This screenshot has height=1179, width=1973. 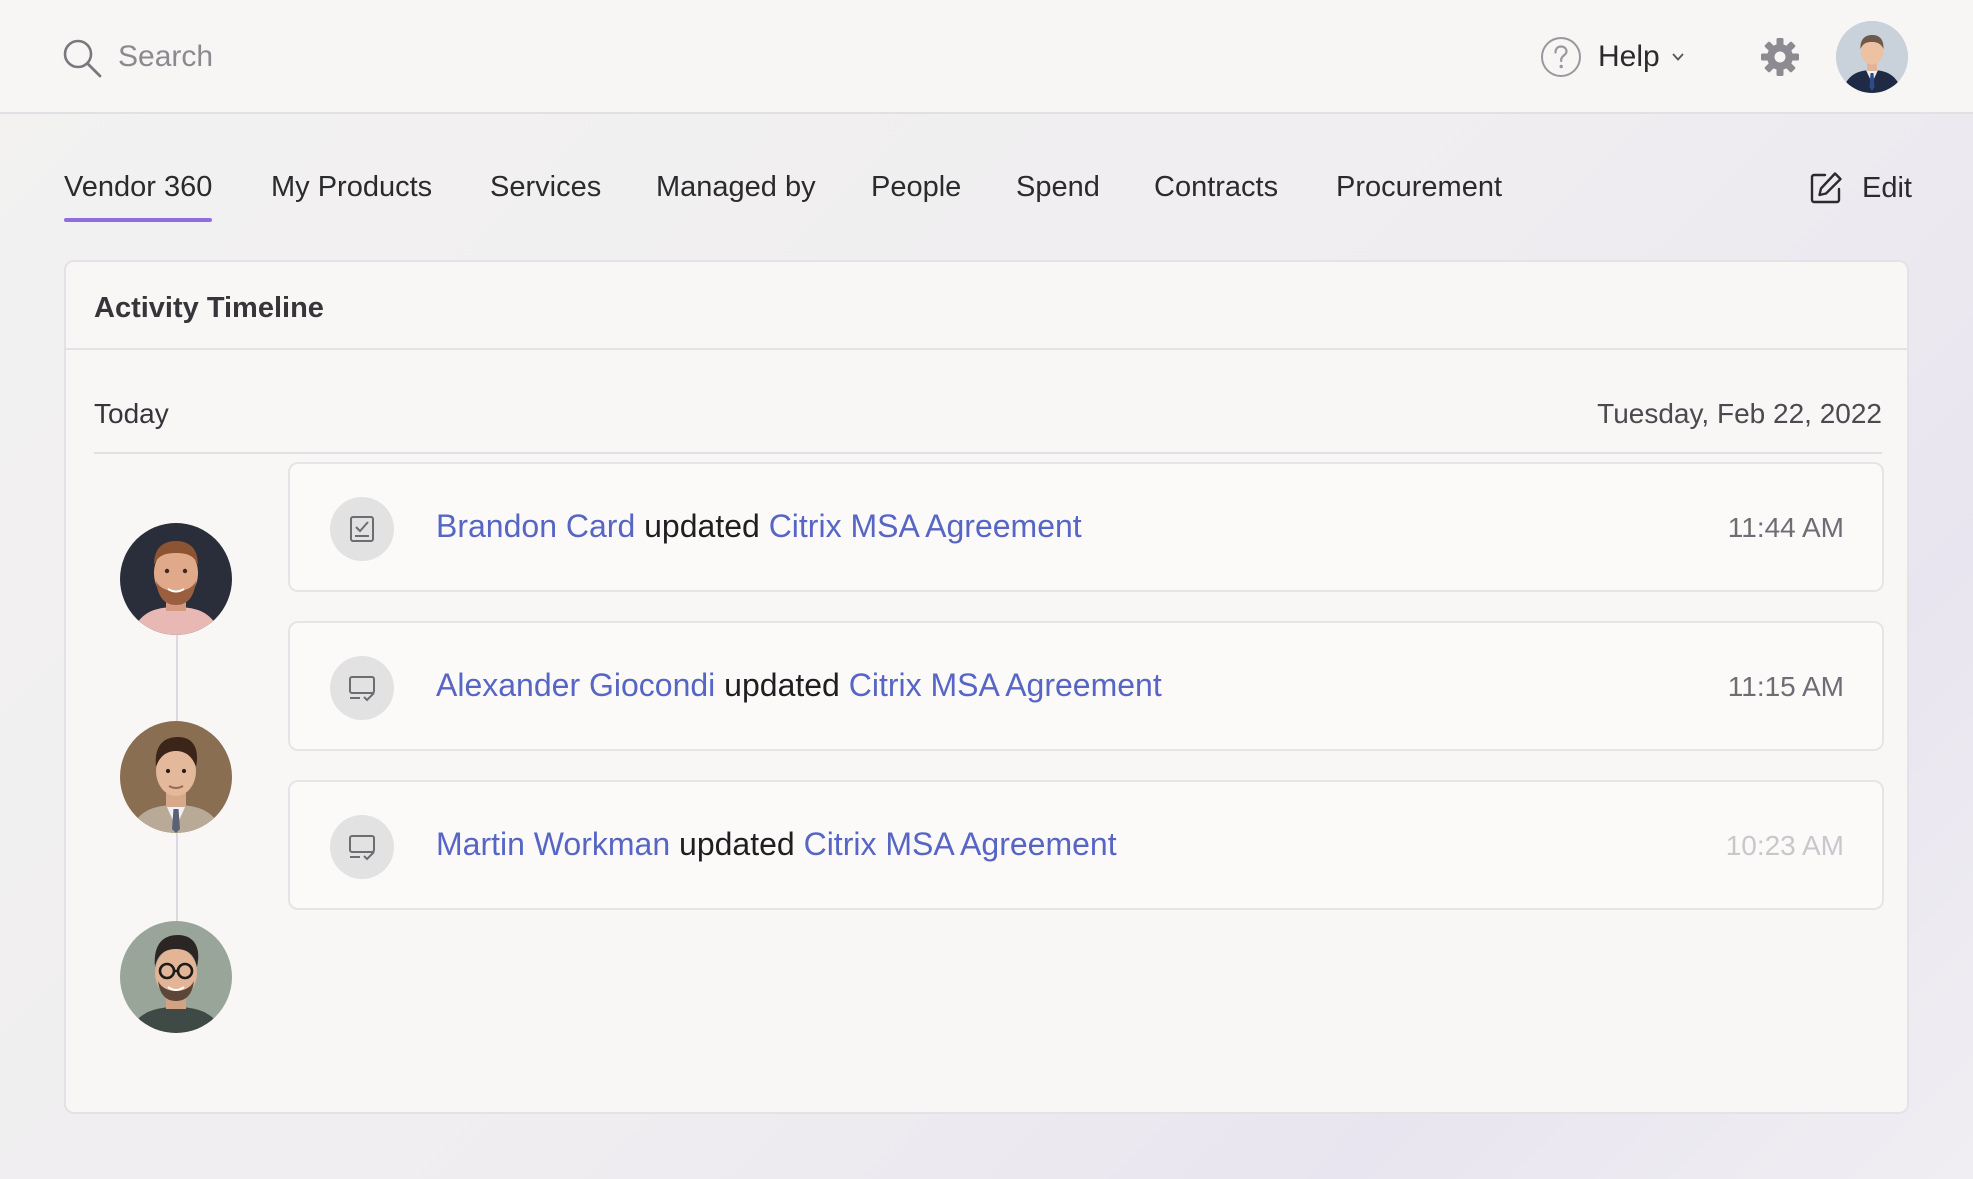 I want to click on activity-time: 10:23 AM, so click(x=1784, y=845).